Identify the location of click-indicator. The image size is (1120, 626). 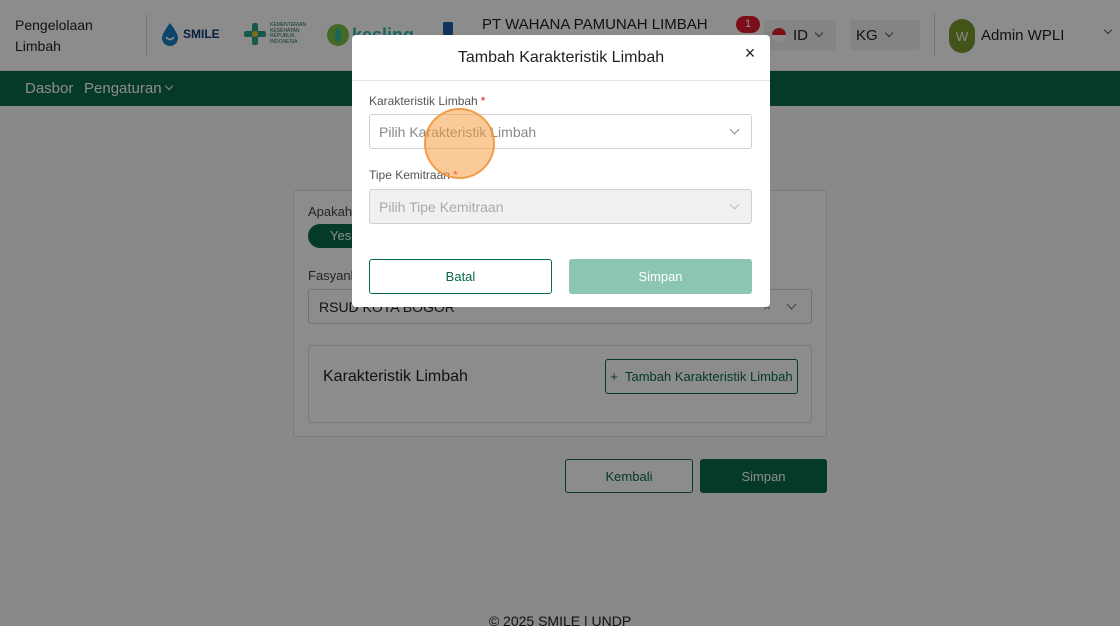
(459, 143).